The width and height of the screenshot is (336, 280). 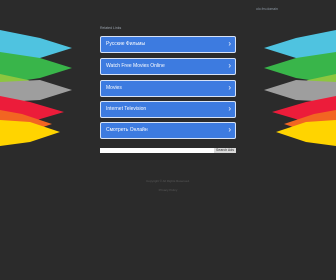 What do you see at coordinates (135, 66) in the screenshot?
I see `related-link-2-label: Watch Free Movies Online` at bounding box center [135, 66].